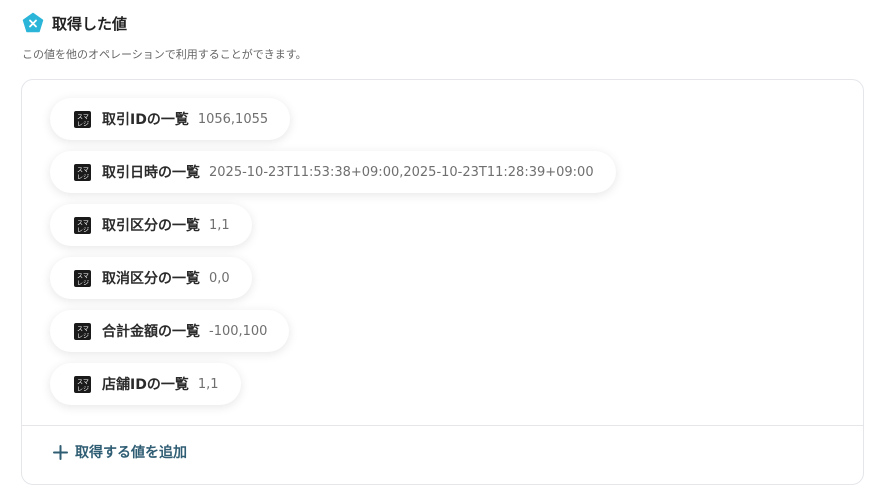  Describe the element at coordinates (145, 120) in the screenshot. I see `chip-label: 取引IDの一覧` at that location.